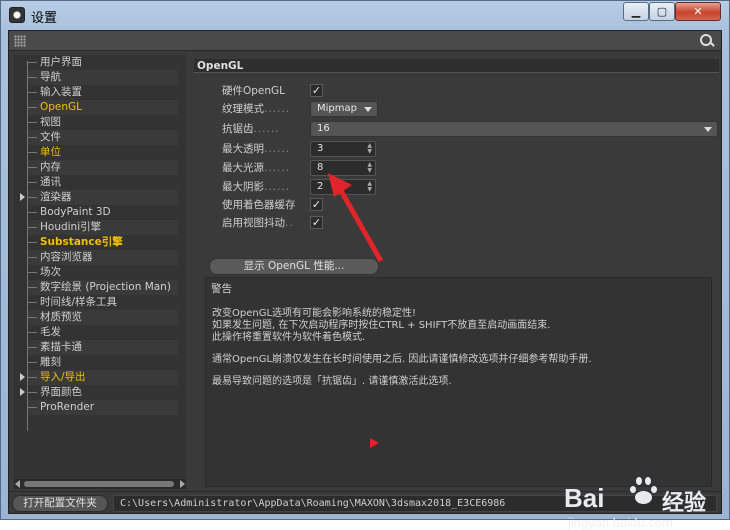  Describe the element at coordinates (636, 11) in the screenshot. I see `minimize-button: ▁` at that location.